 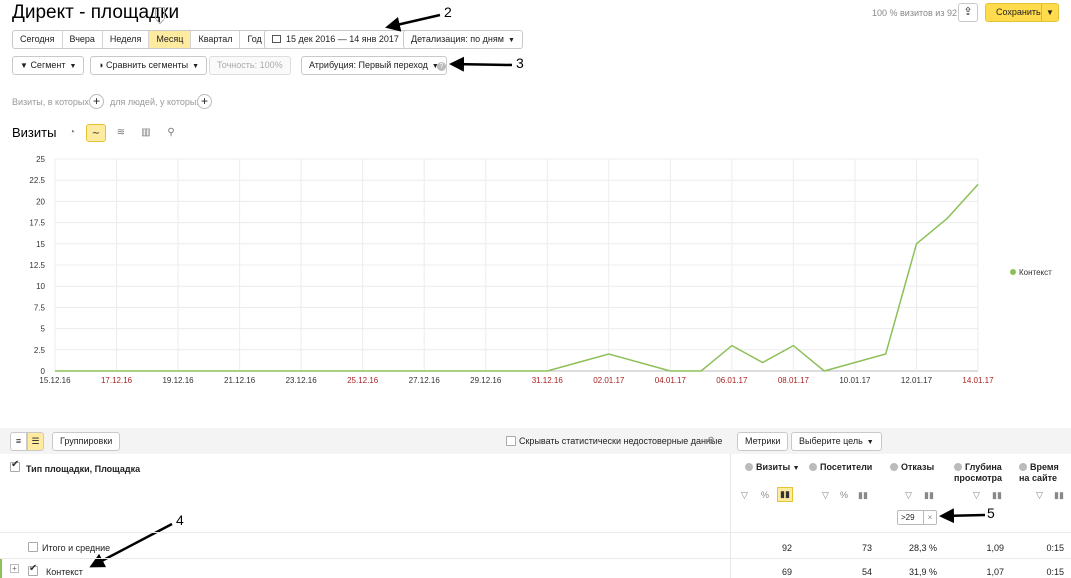 I want to click on totals-bounces: 28,3 %, so click(x=922, y=548).